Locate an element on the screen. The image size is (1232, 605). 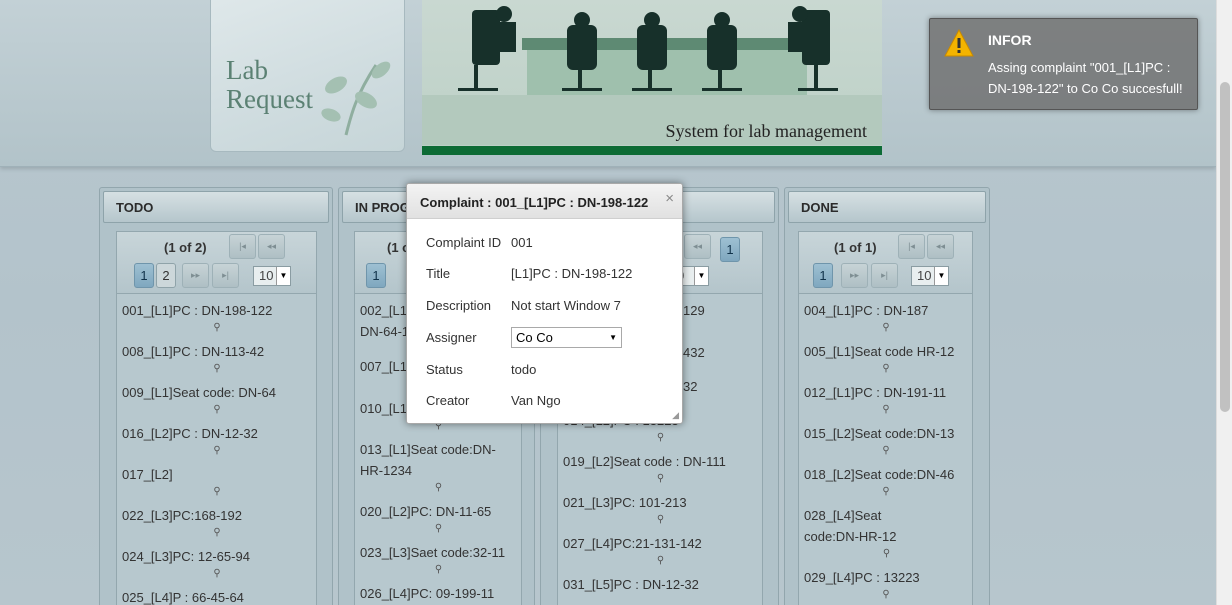
list-item: 004_[L1]PC : DN-187 ⚲ is located at coordinates (885, 314).